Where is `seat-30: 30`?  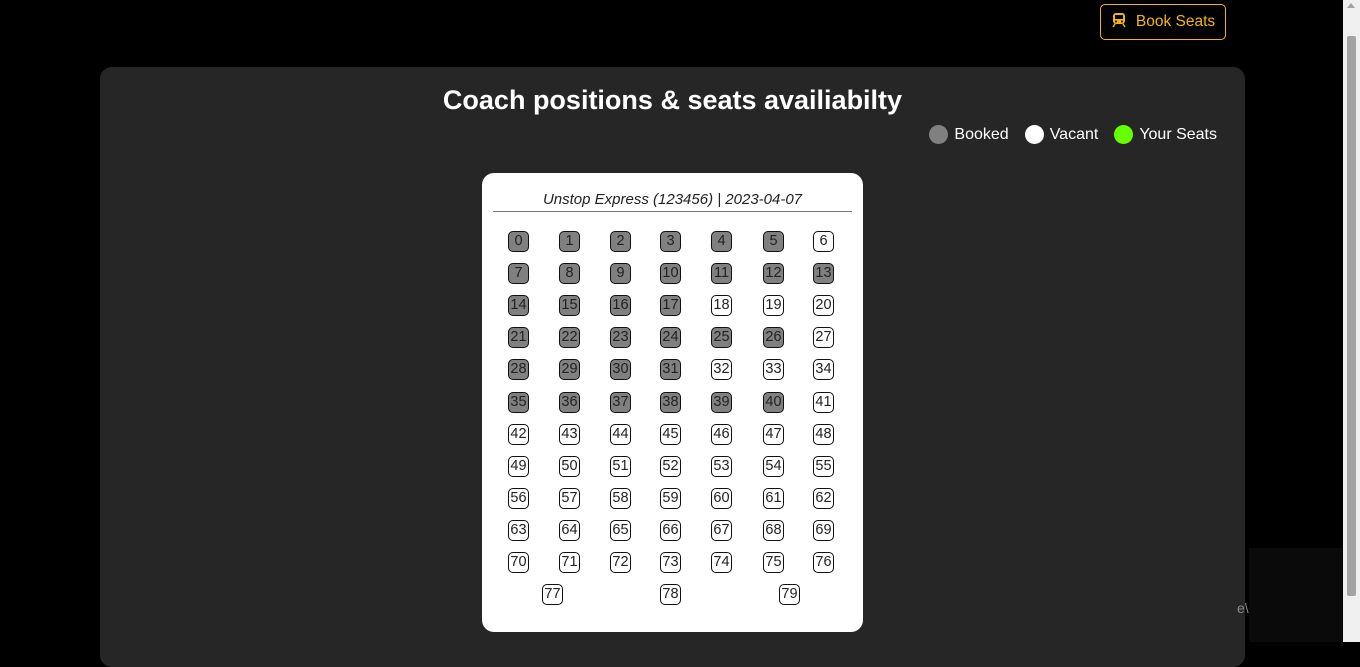
seat-30: 30 is located at coordinates (620, 369).